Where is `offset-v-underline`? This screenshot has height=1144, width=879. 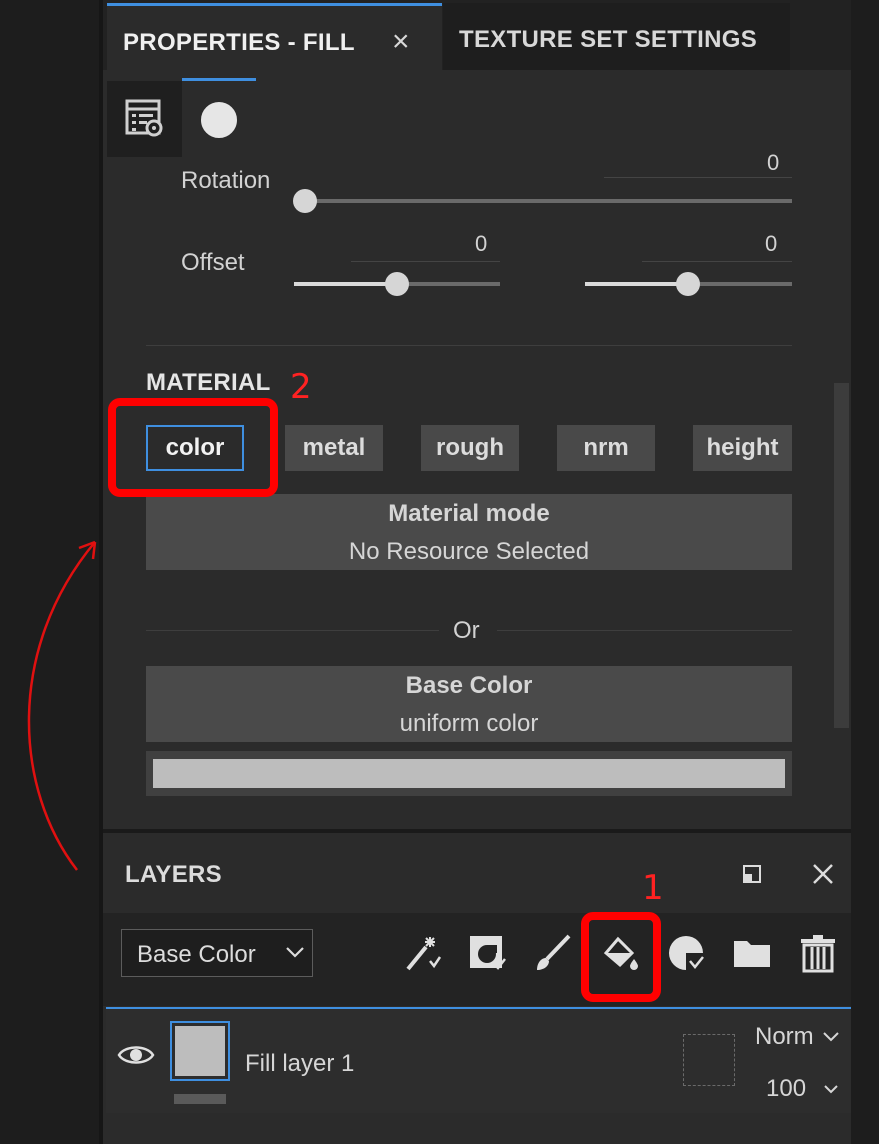 offset-v-underline is located at coordinates (717, 261).